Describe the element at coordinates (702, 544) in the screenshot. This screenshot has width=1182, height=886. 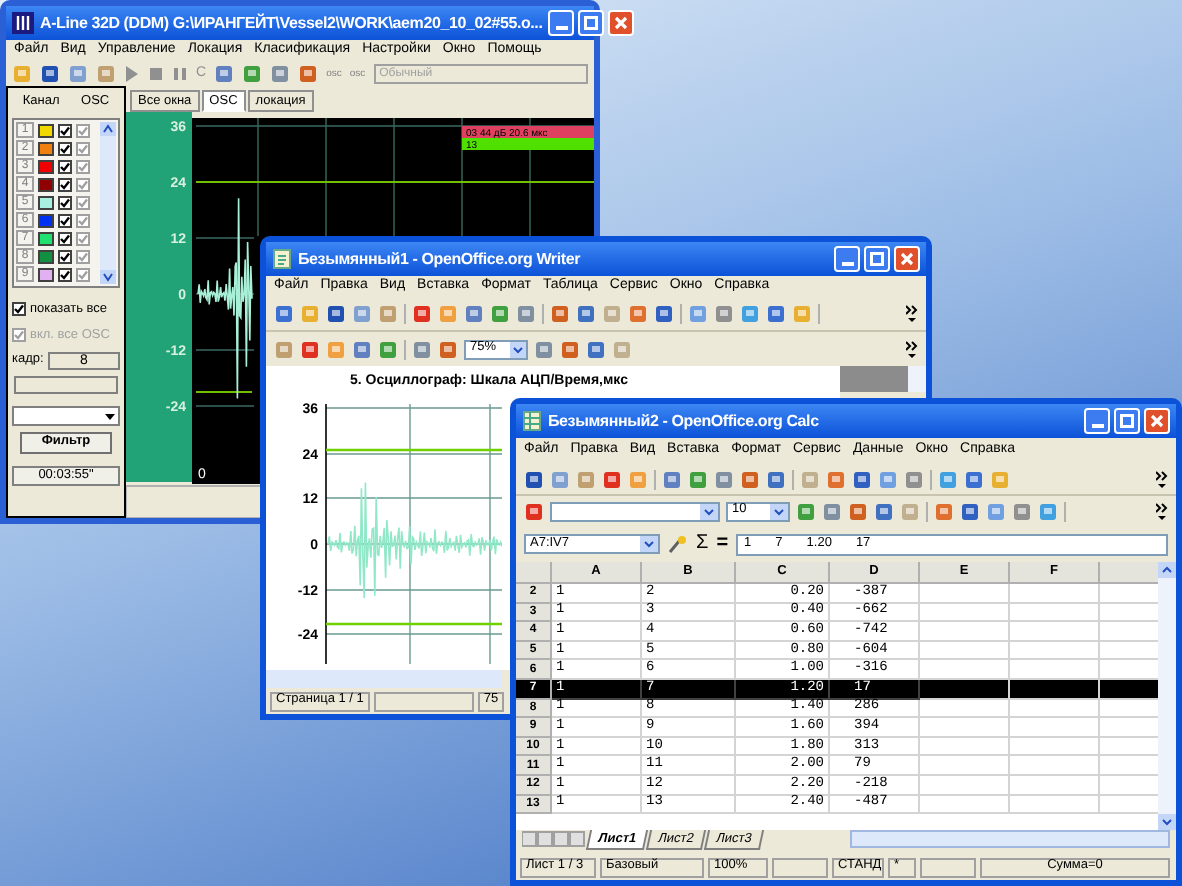
I see `sum-button: Σ` at that location.